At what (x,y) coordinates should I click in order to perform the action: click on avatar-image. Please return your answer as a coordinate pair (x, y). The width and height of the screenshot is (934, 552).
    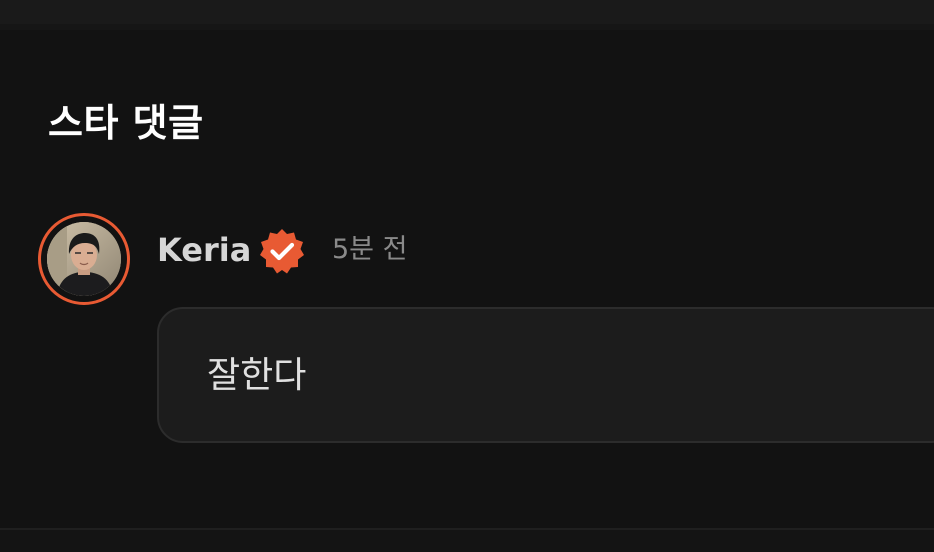
    Looking at the image, I should click on (84, 259).